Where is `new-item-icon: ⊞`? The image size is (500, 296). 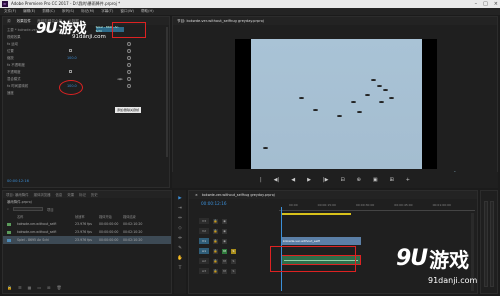
new-item-icon: ⊞ is located at coordinates (48, 287).